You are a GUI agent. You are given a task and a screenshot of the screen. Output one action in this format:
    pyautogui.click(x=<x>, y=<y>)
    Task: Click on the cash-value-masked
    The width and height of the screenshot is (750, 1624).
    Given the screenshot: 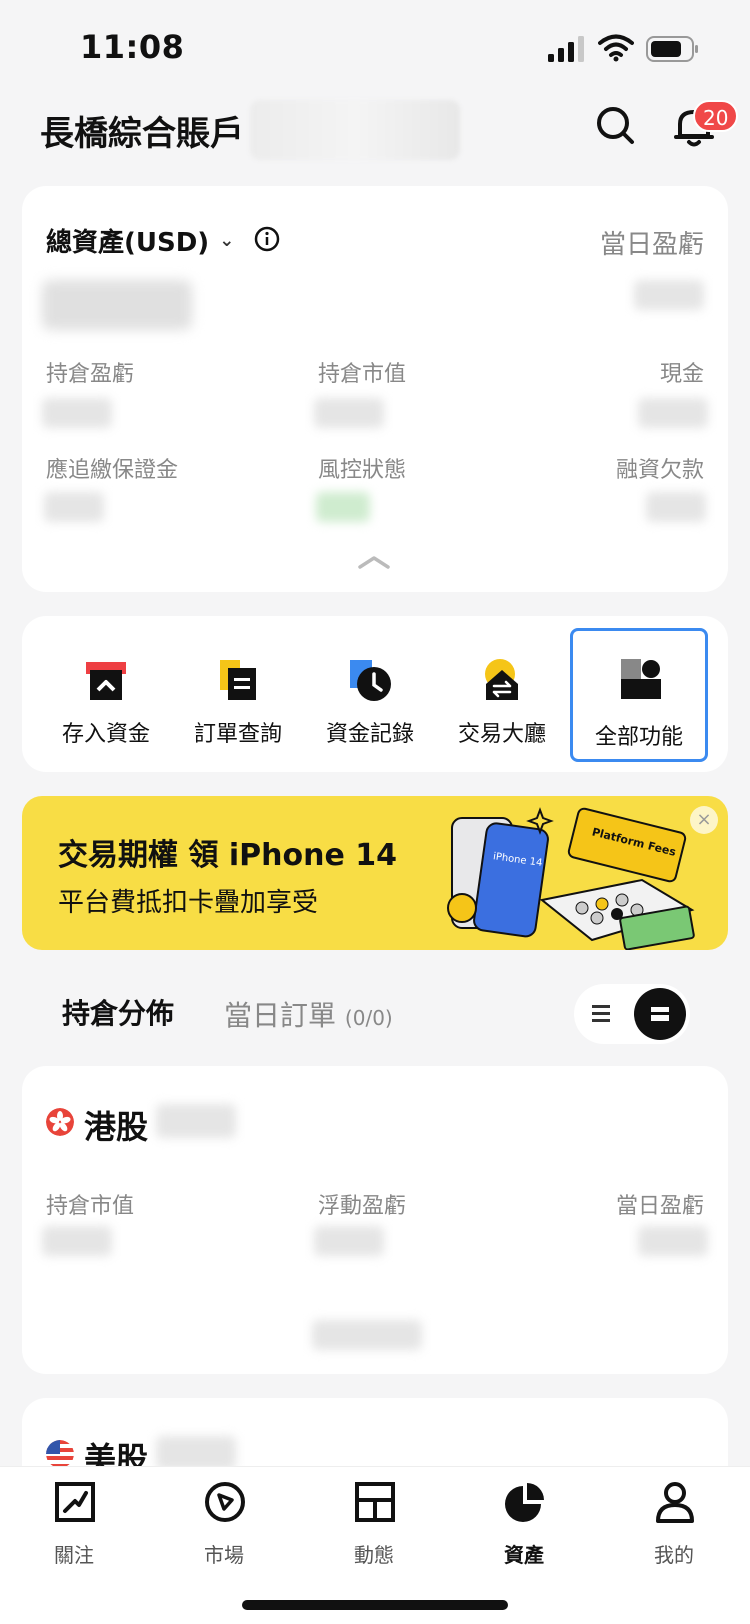 What is the action you would take?
    pyautogui.click(x=673, y=413)
    